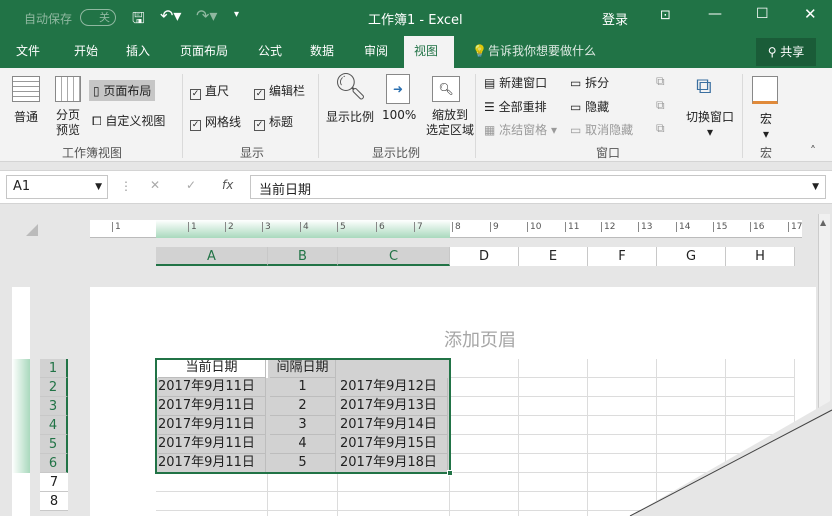  Describe the element at coordinates (285, 190) in the screenshot. I see `formula-value: 当前日期` at that location.